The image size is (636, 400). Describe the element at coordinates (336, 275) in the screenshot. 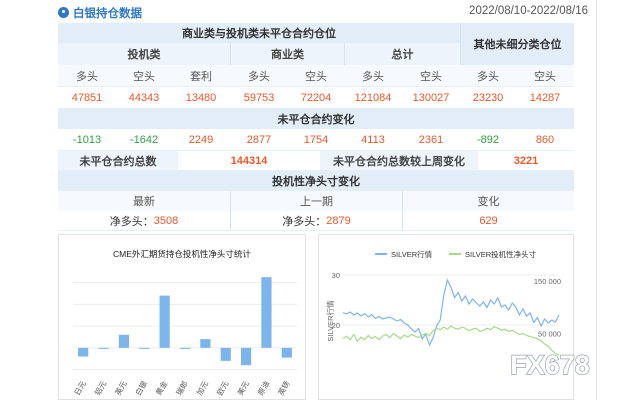

I see `left-tick-label: 30` at that location.